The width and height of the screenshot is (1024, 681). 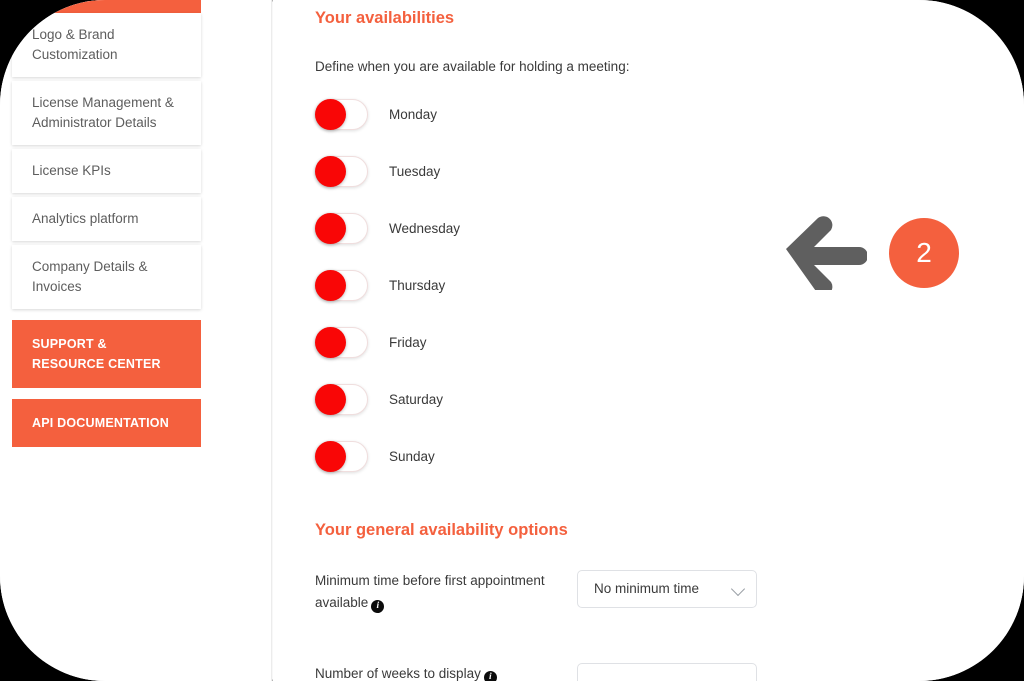 What do you see at coordinates (398, 673) in the screenshot?
I see `option-label-text: Number of weeks to display` at bounding box center [398, 673].